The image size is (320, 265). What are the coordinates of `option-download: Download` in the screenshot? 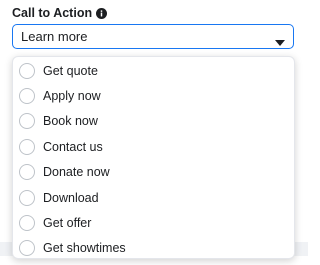 It's located at (153, 197).